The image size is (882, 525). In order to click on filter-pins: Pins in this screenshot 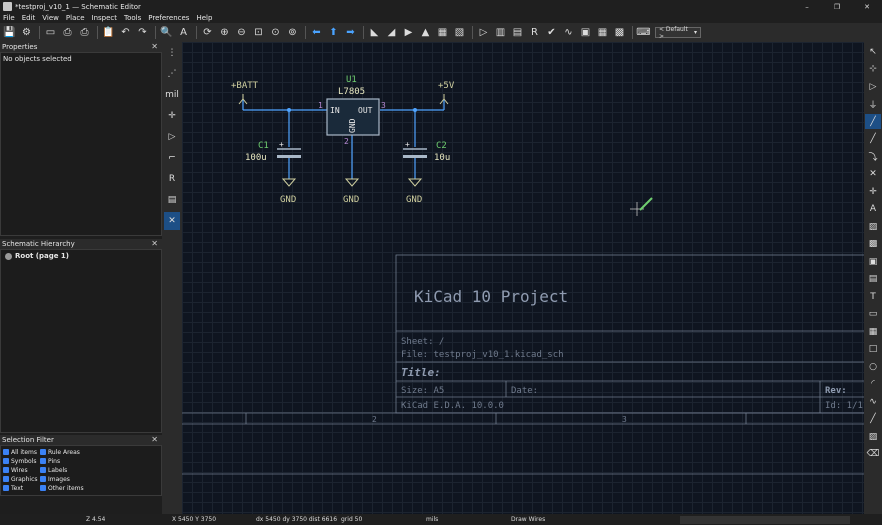, I will do `click(70, 461)`.